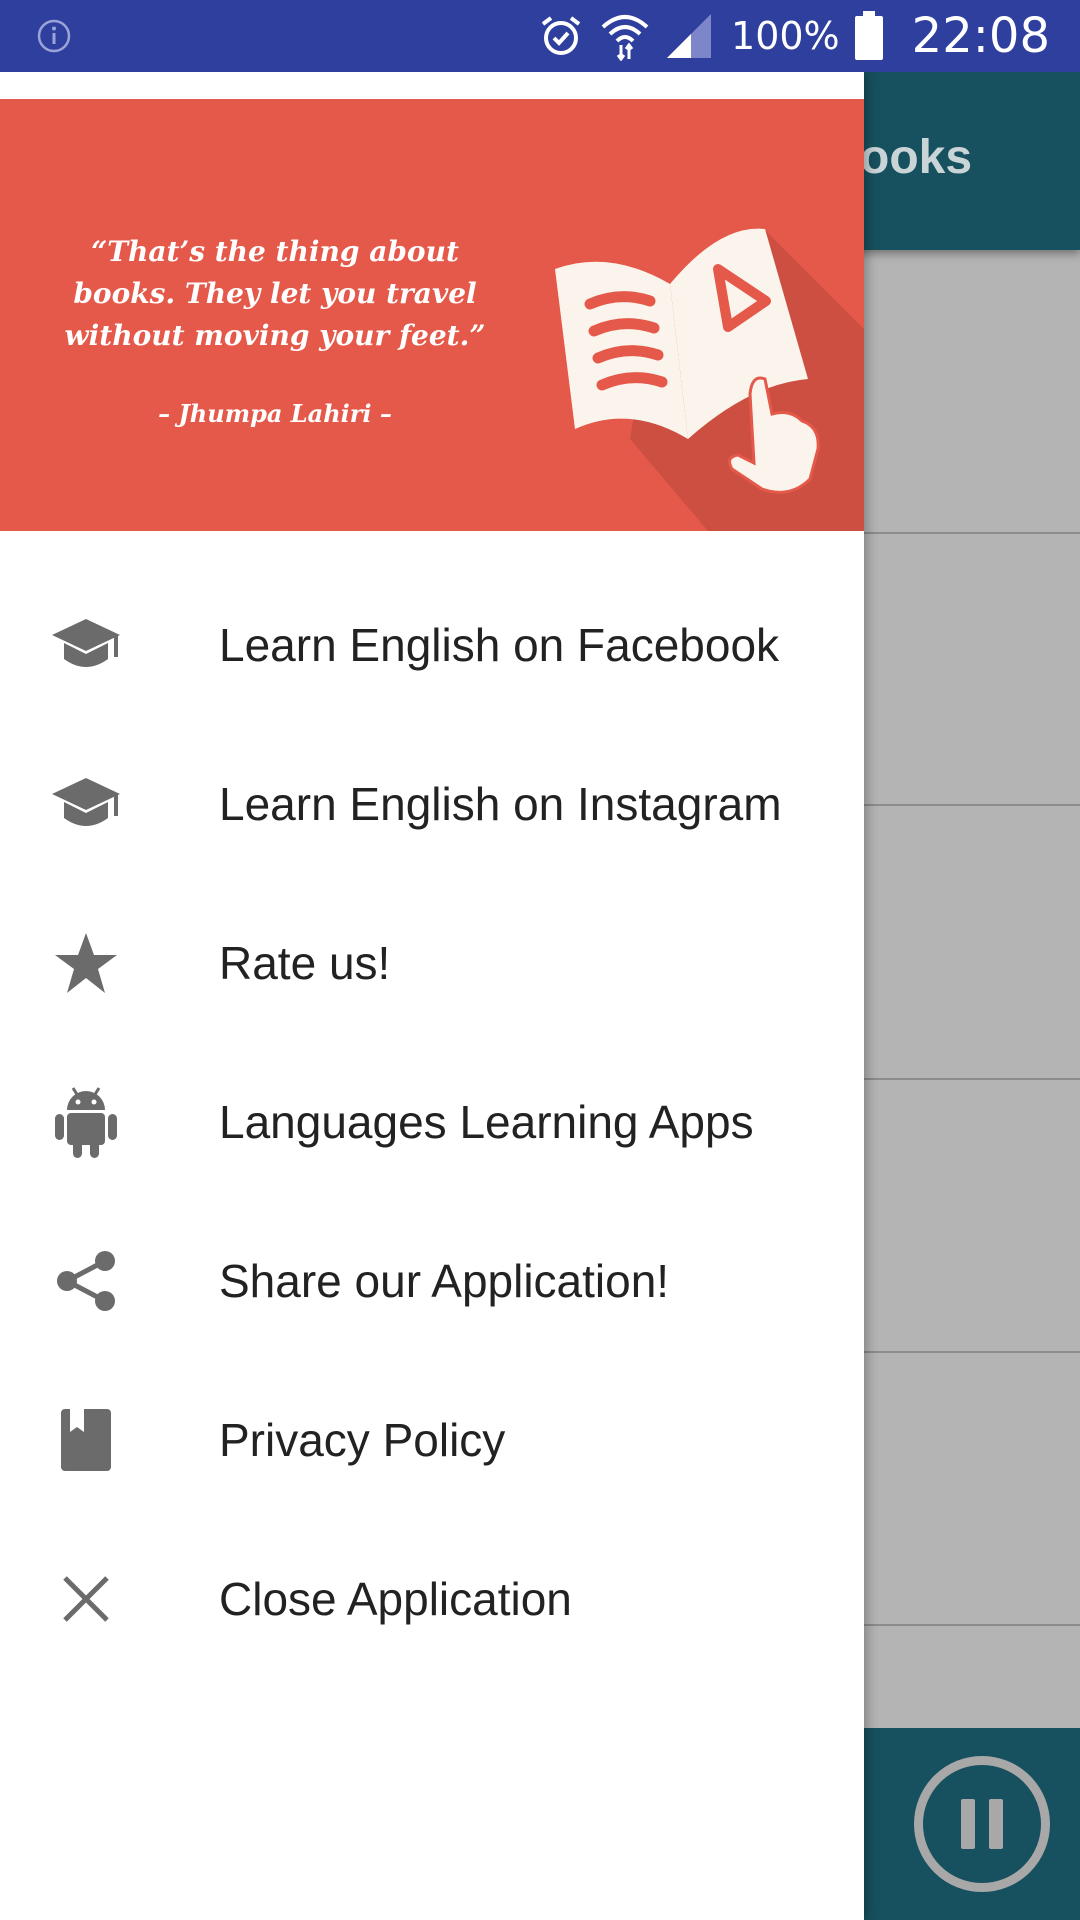  What do you see at coordinates (500, 803) in the screenshot?
I see `menu-item-label: Learn English on Instagram` at bounding box center [500, 803].